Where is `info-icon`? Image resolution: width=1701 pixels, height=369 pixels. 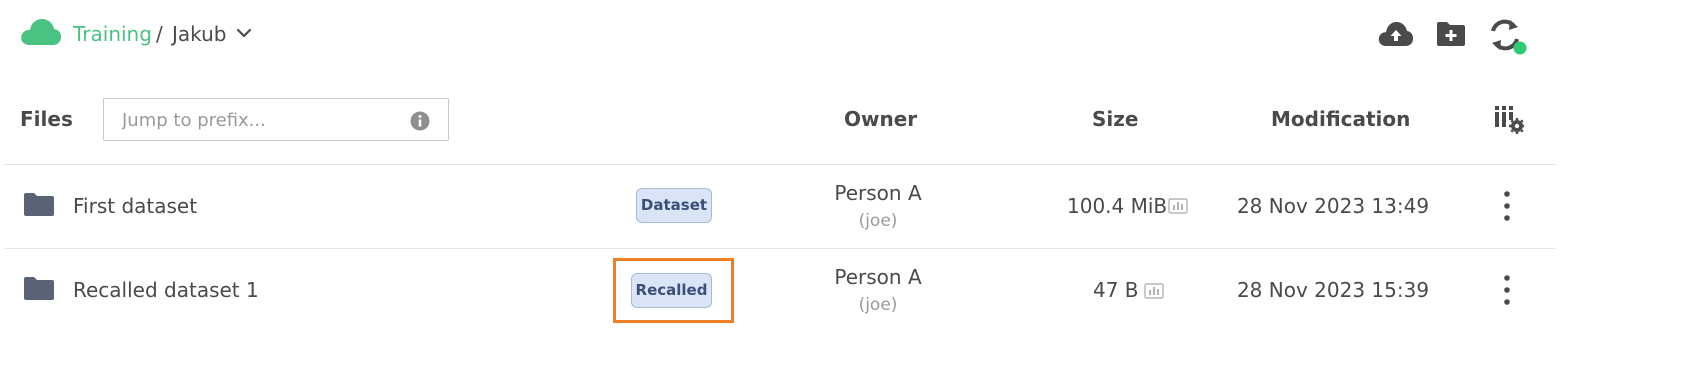 info-icon is located at coordinates (420, 121).